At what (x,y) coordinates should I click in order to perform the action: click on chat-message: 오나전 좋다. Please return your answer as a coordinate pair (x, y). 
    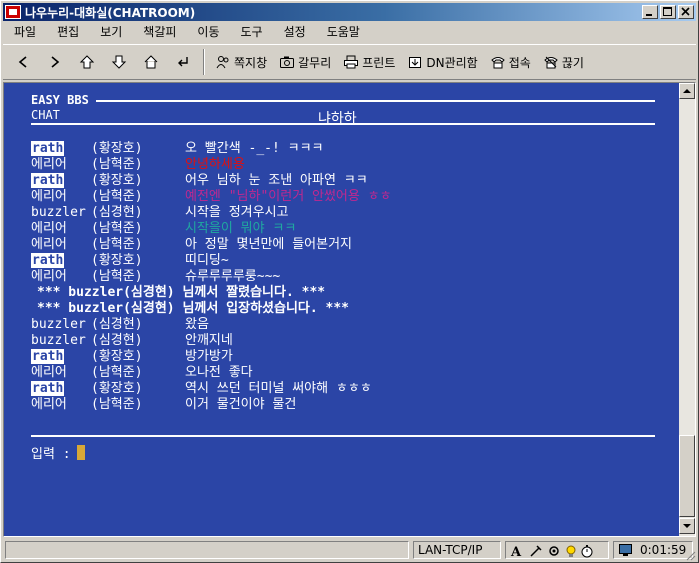
    Looking at the image, I should click on (219, 372).